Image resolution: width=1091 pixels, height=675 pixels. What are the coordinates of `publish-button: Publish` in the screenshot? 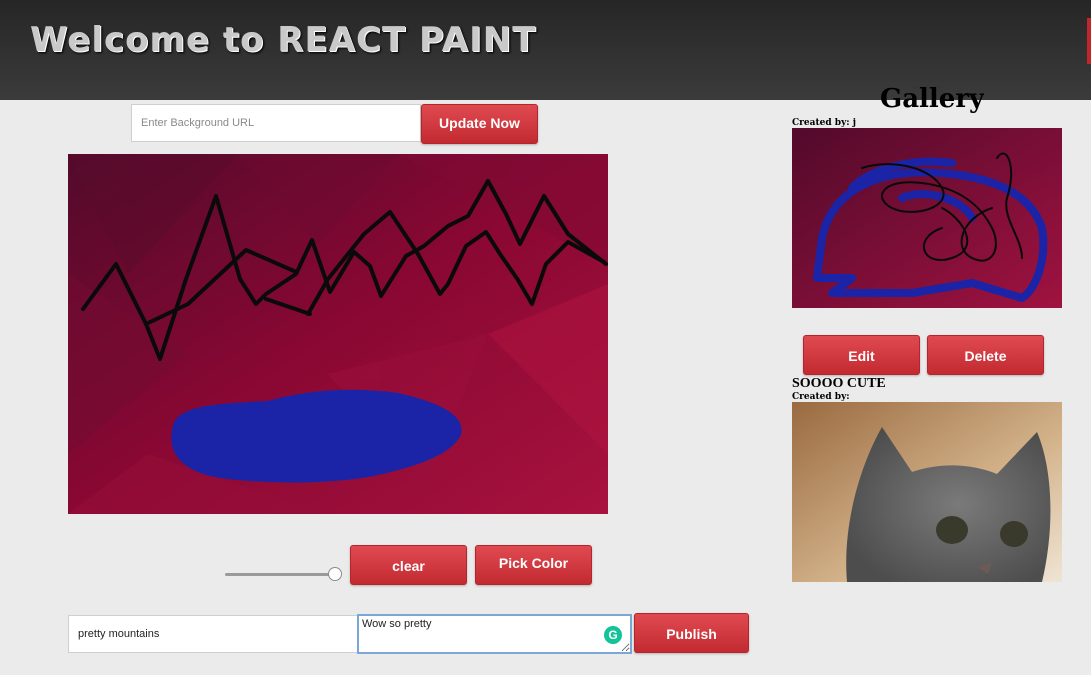 It's located at (691, 633).